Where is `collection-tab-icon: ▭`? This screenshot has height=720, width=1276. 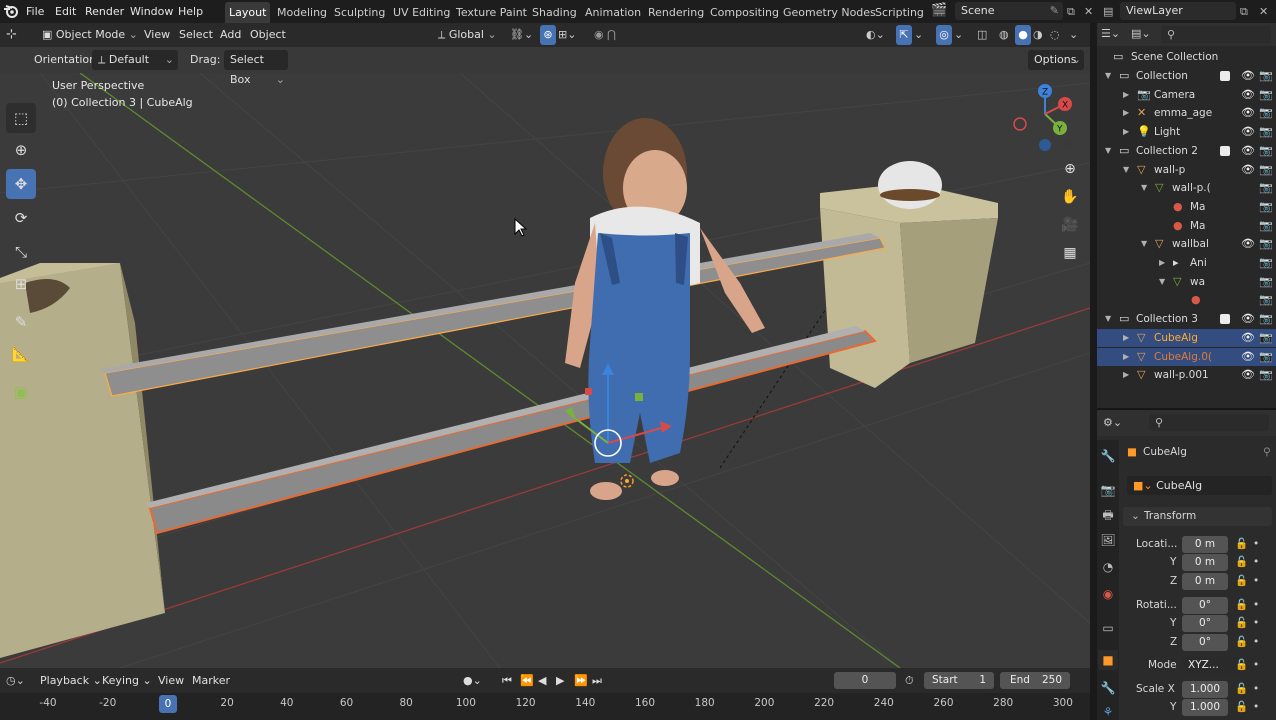 collection-tab-icon: ▭ is located at coordinates (1108, 628).